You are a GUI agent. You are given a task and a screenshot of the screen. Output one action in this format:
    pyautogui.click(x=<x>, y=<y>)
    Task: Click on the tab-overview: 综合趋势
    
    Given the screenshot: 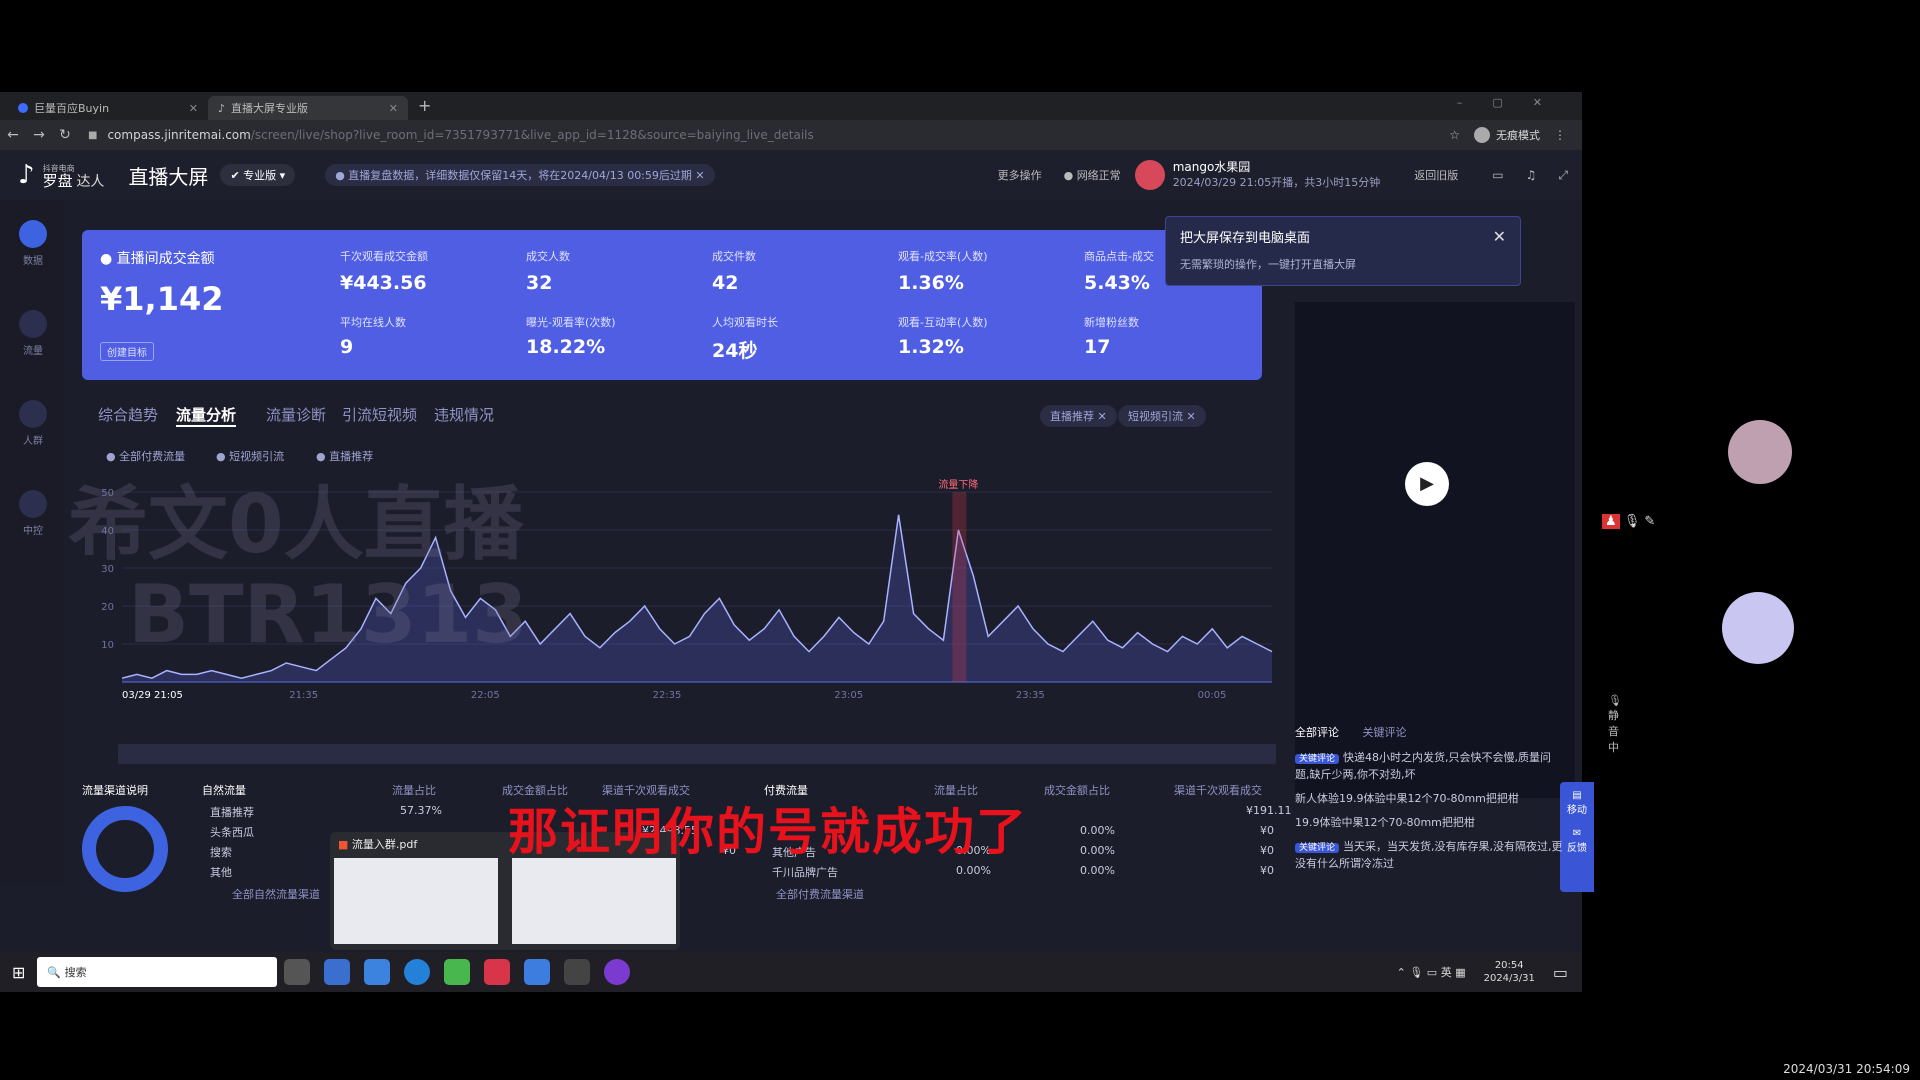 What is the action you would take?
    pyautogui.click(x=128, y=414)
    